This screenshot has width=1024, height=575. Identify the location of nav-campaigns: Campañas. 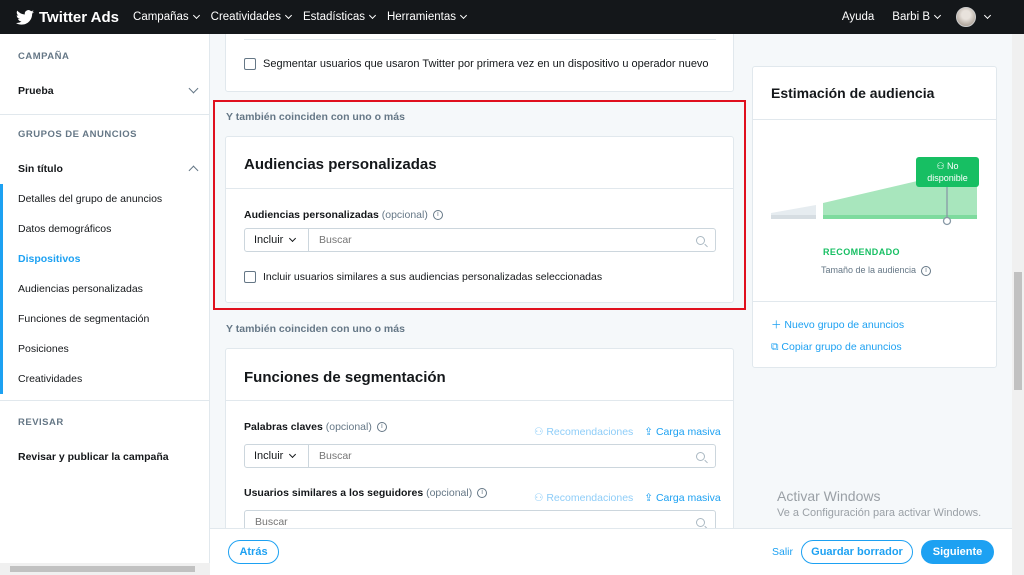
(166, 17).